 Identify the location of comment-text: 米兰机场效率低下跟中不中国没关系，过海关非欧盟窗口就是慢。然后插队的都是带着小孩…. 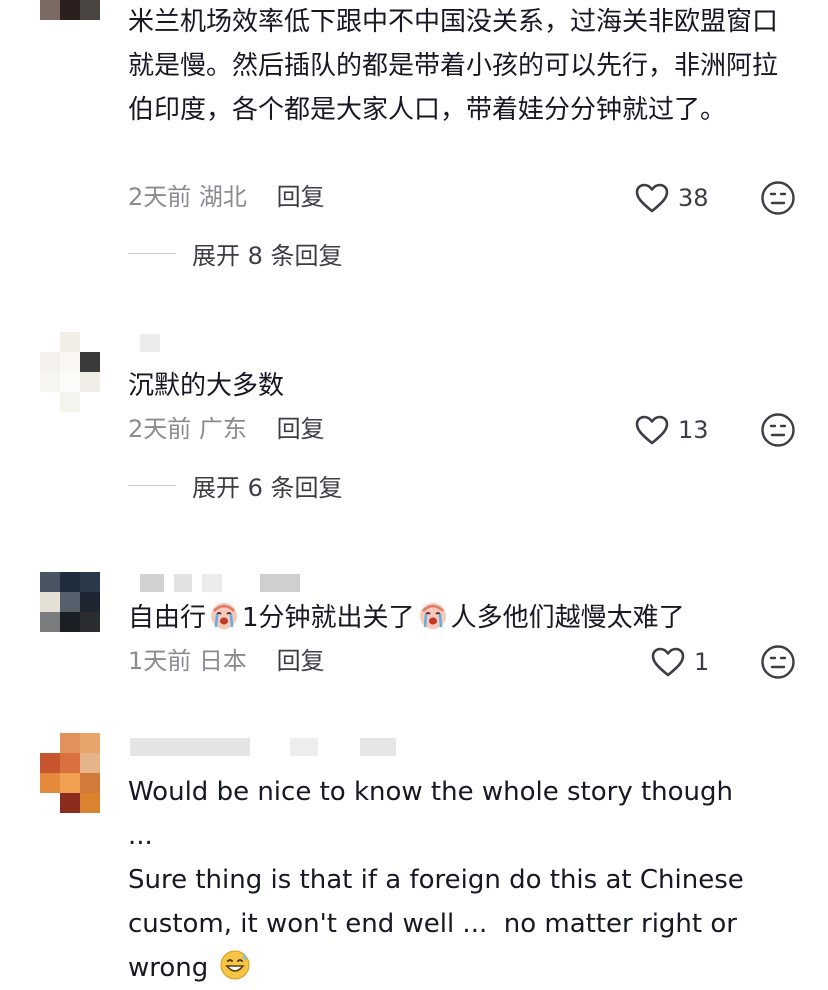
(453, 66).